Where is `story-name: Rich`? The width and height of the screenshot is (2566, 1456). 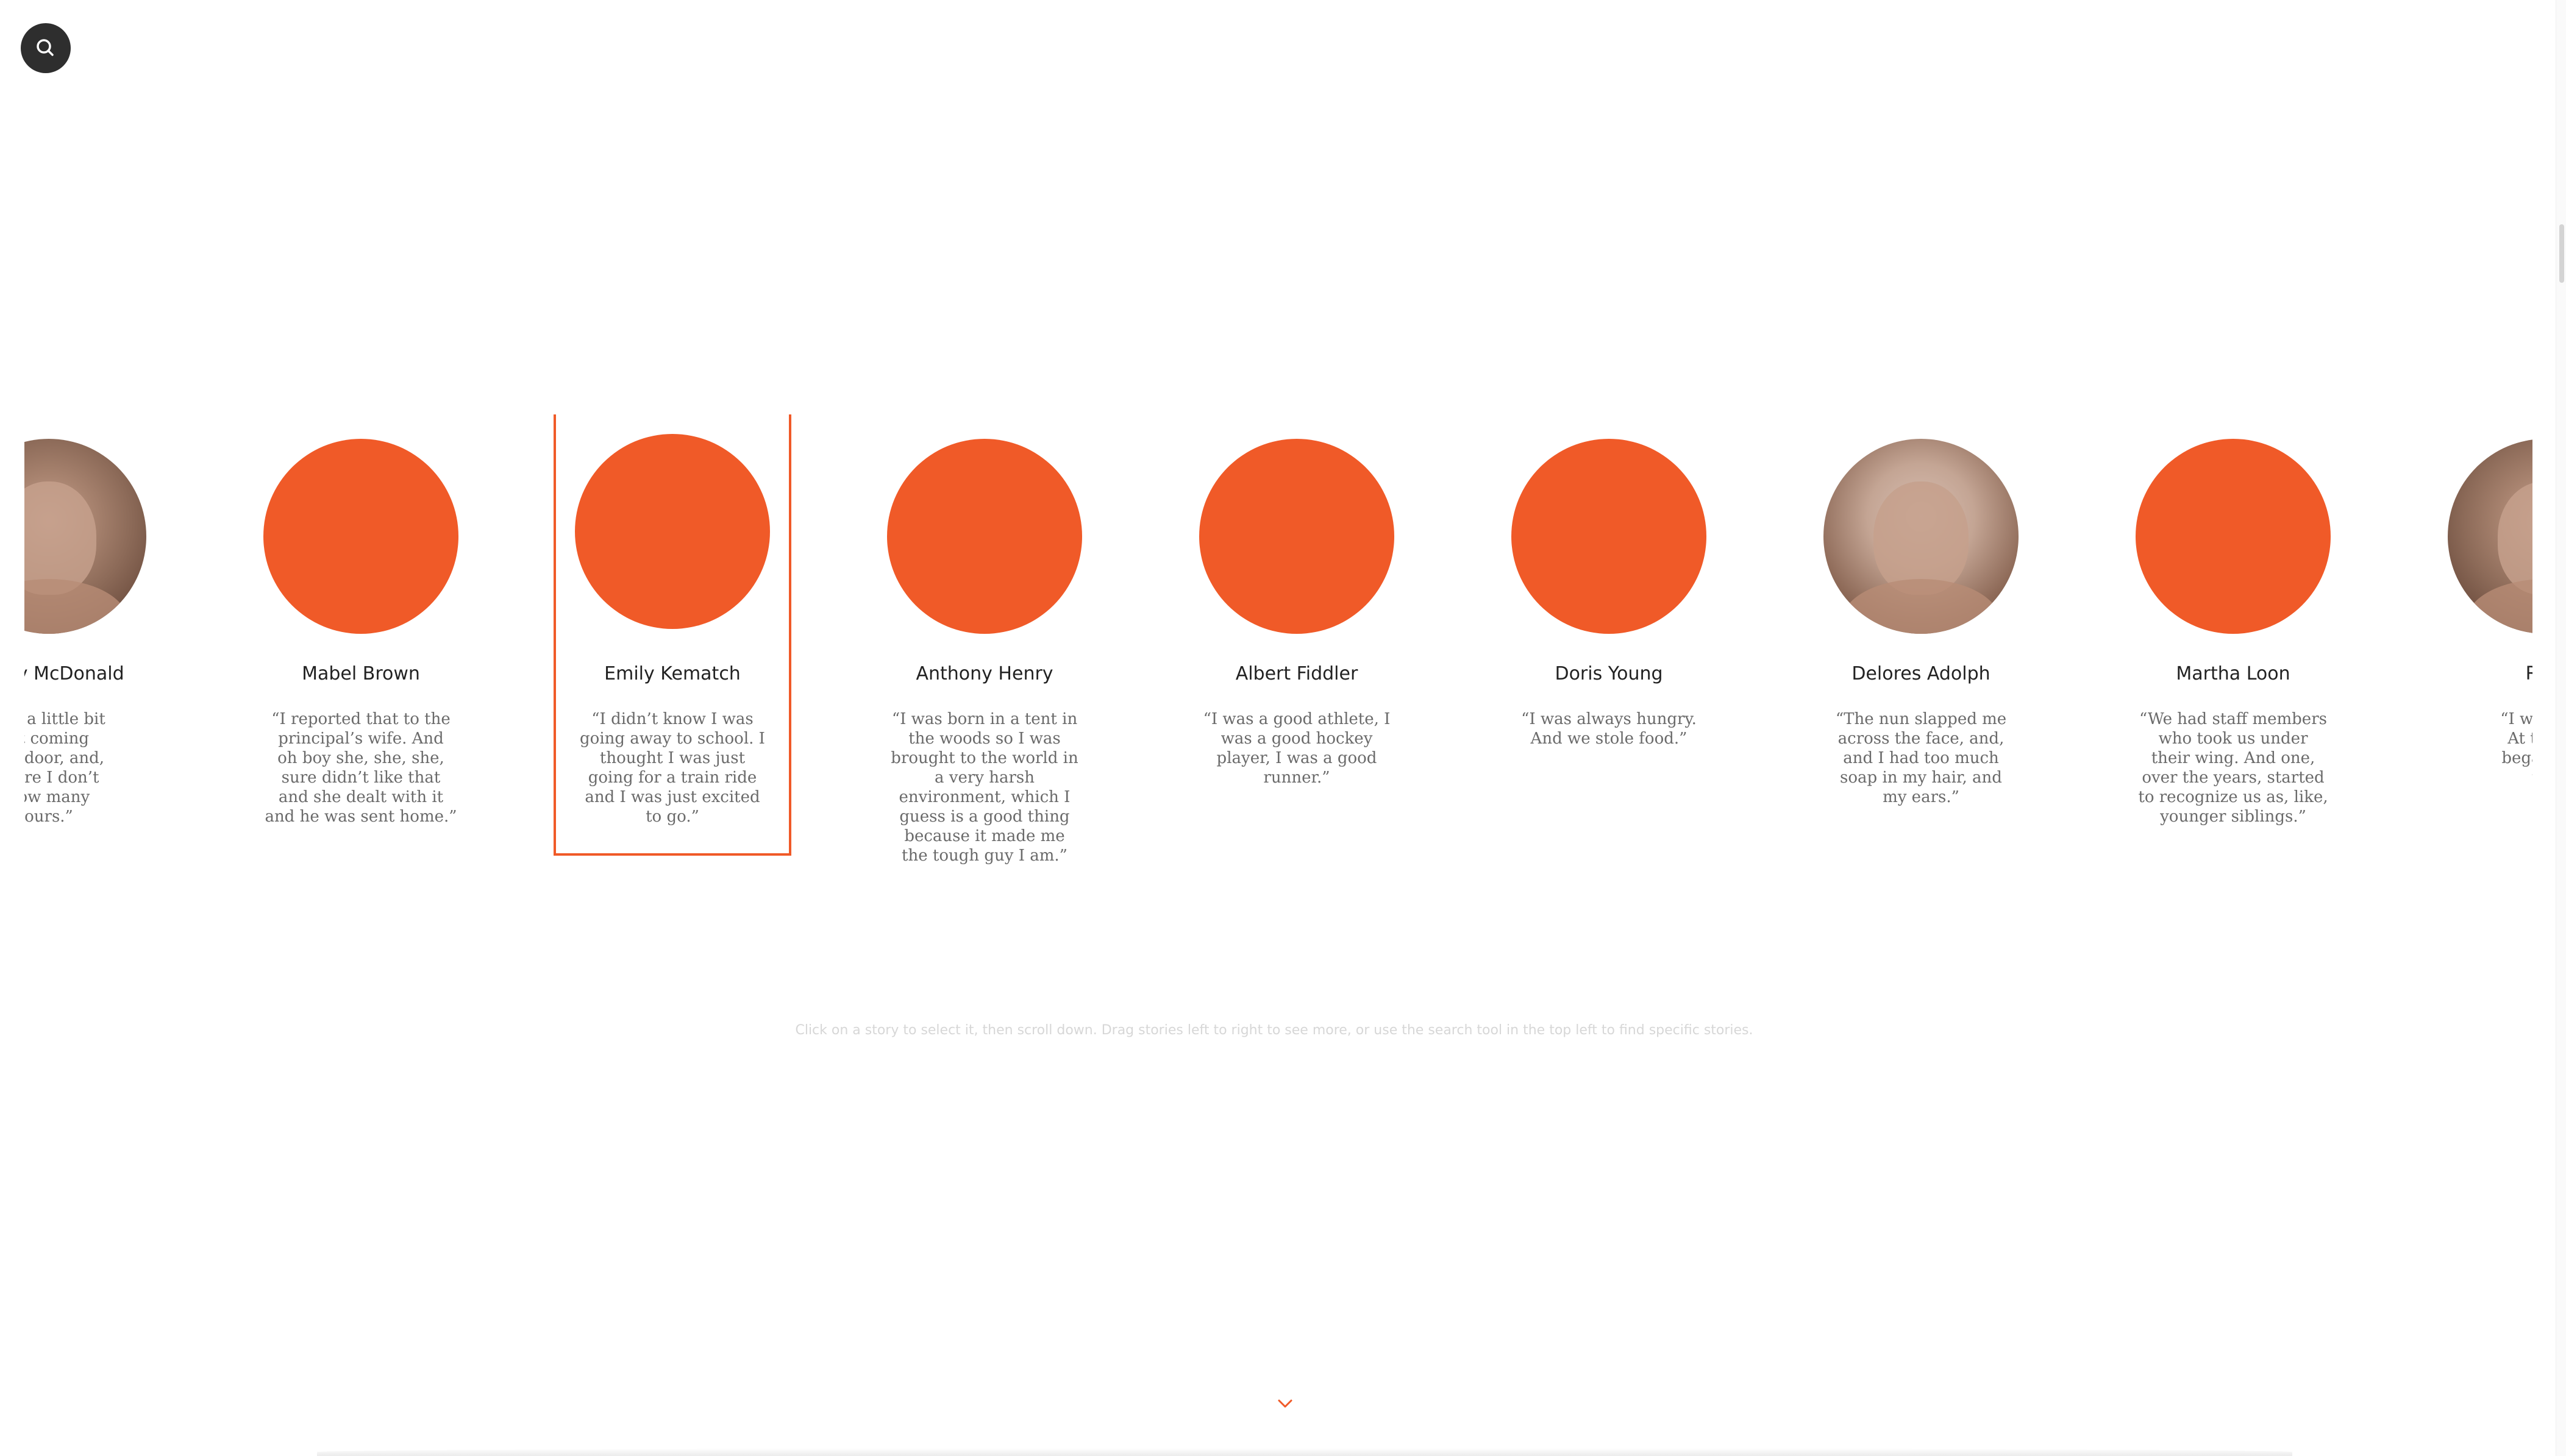
story-name: Rich is located at coordinates (2528, 673).